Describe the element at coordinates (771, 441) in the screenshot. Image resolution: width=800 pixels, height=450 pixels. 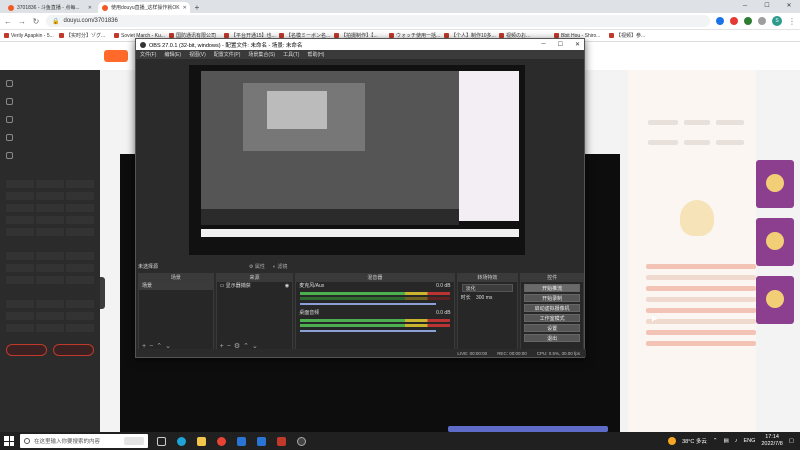
I see `clock: 17:14 2022/7/8` at that location.